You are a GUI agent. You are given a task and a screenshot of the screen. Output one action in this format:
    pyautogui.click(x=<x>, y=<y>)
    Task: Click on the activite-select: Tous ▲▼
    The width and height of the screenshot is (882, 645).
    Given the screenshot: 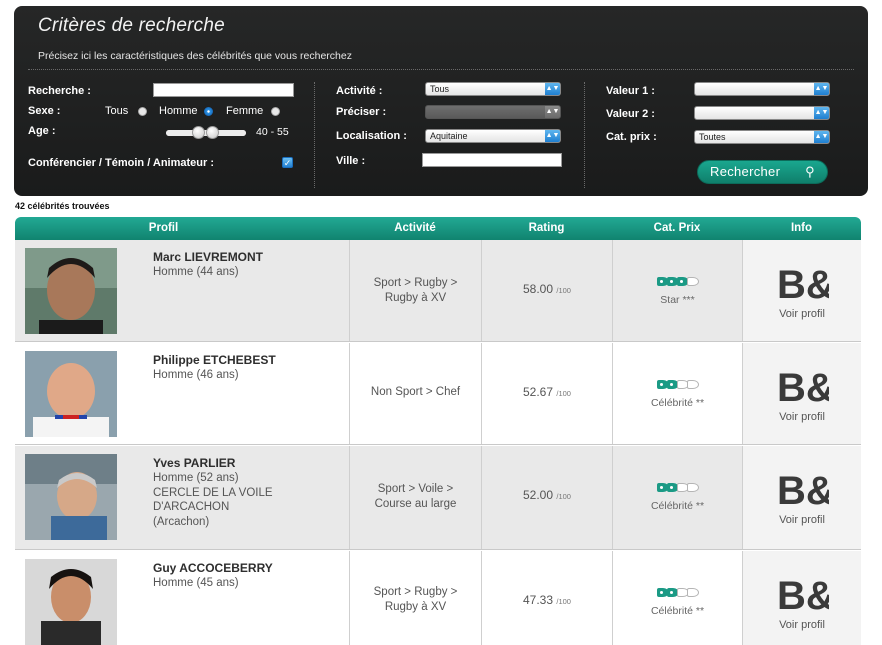 What is the action you would take?
    pyautogui.click(x=493, y=89)
    